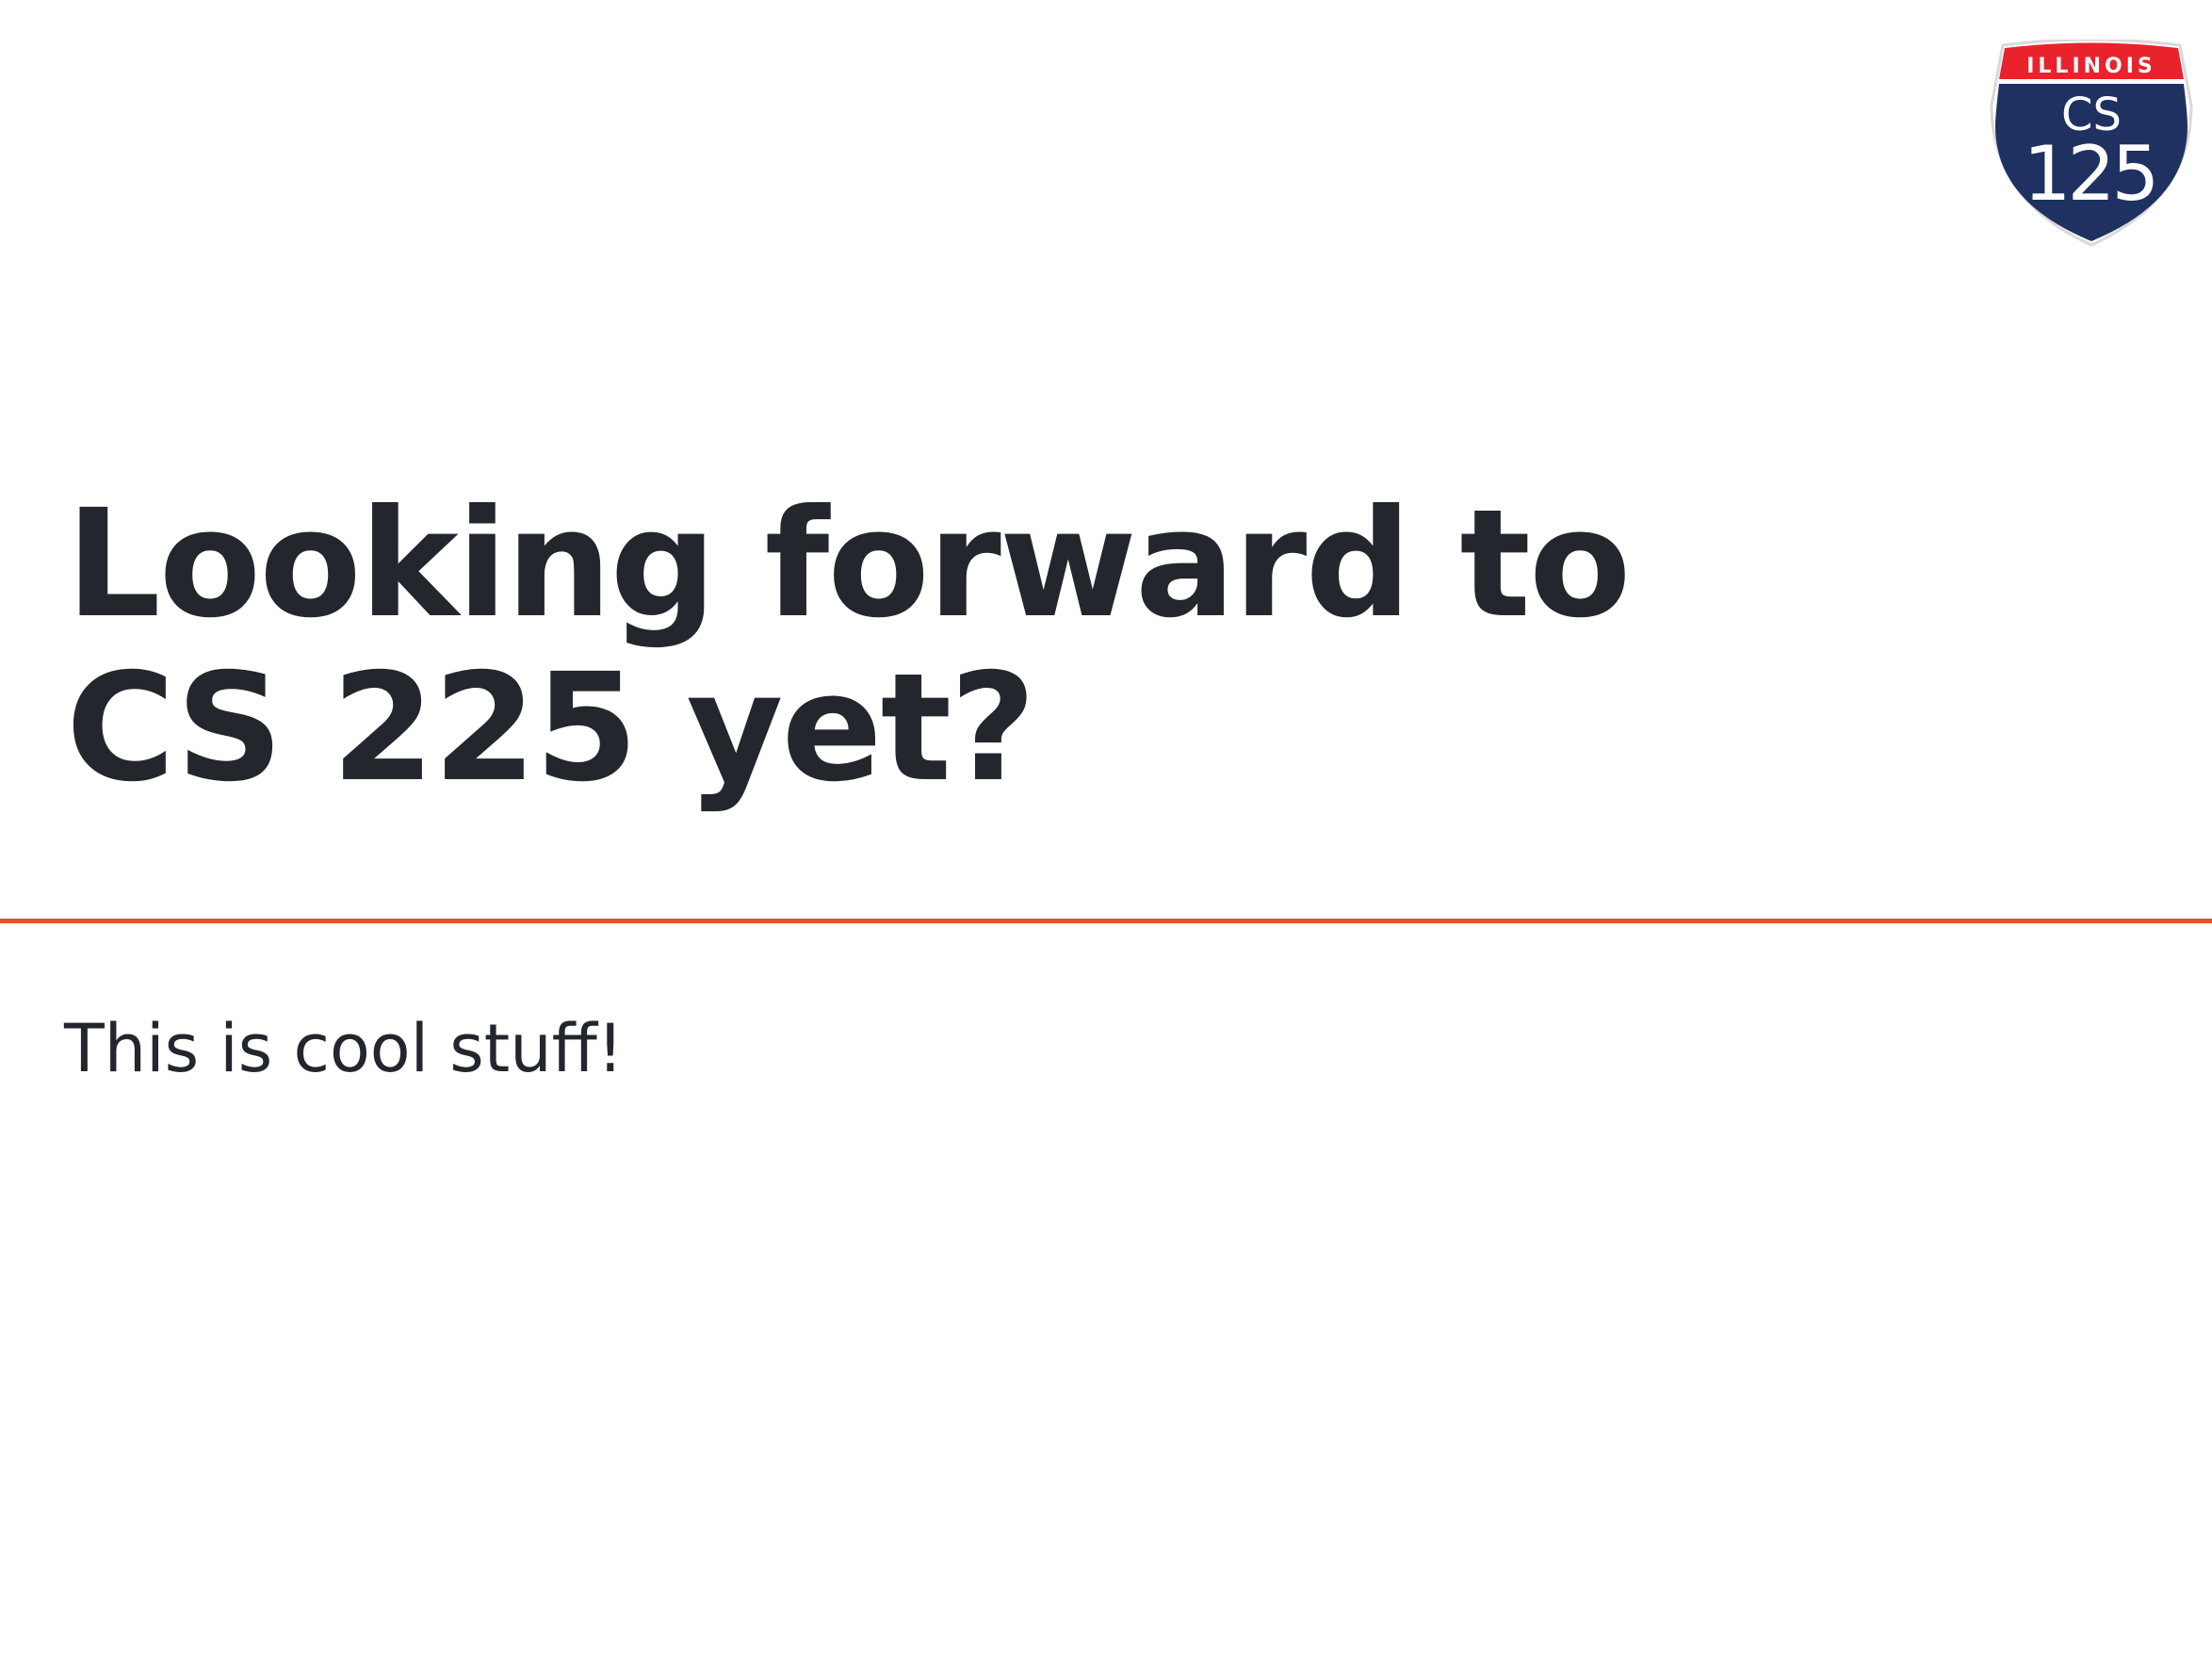  Describe the element at coordinates (849, 646) in the screenshot. I see `slide-title: Looking forward to CS 225 yet?` at that location.